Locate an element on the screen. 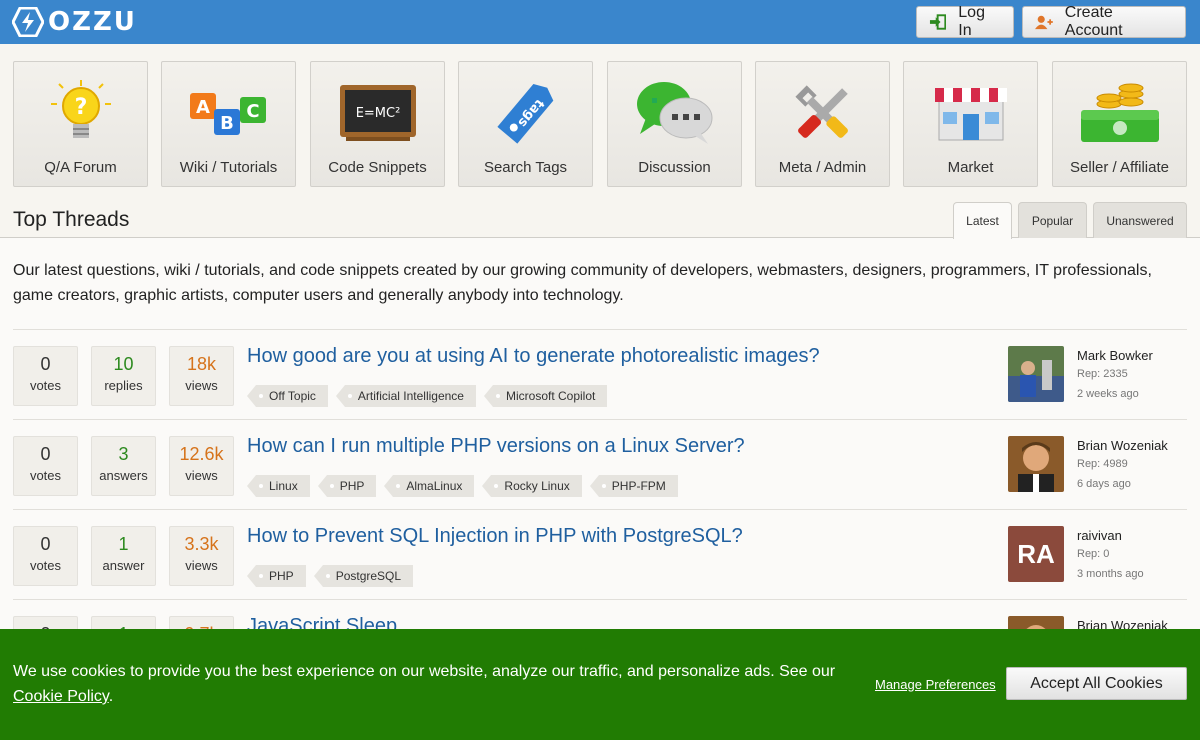 Image resolution: width=1200 pixels, height=740 pixels. user-name: raivivan is located at coordinates (1099, 535).